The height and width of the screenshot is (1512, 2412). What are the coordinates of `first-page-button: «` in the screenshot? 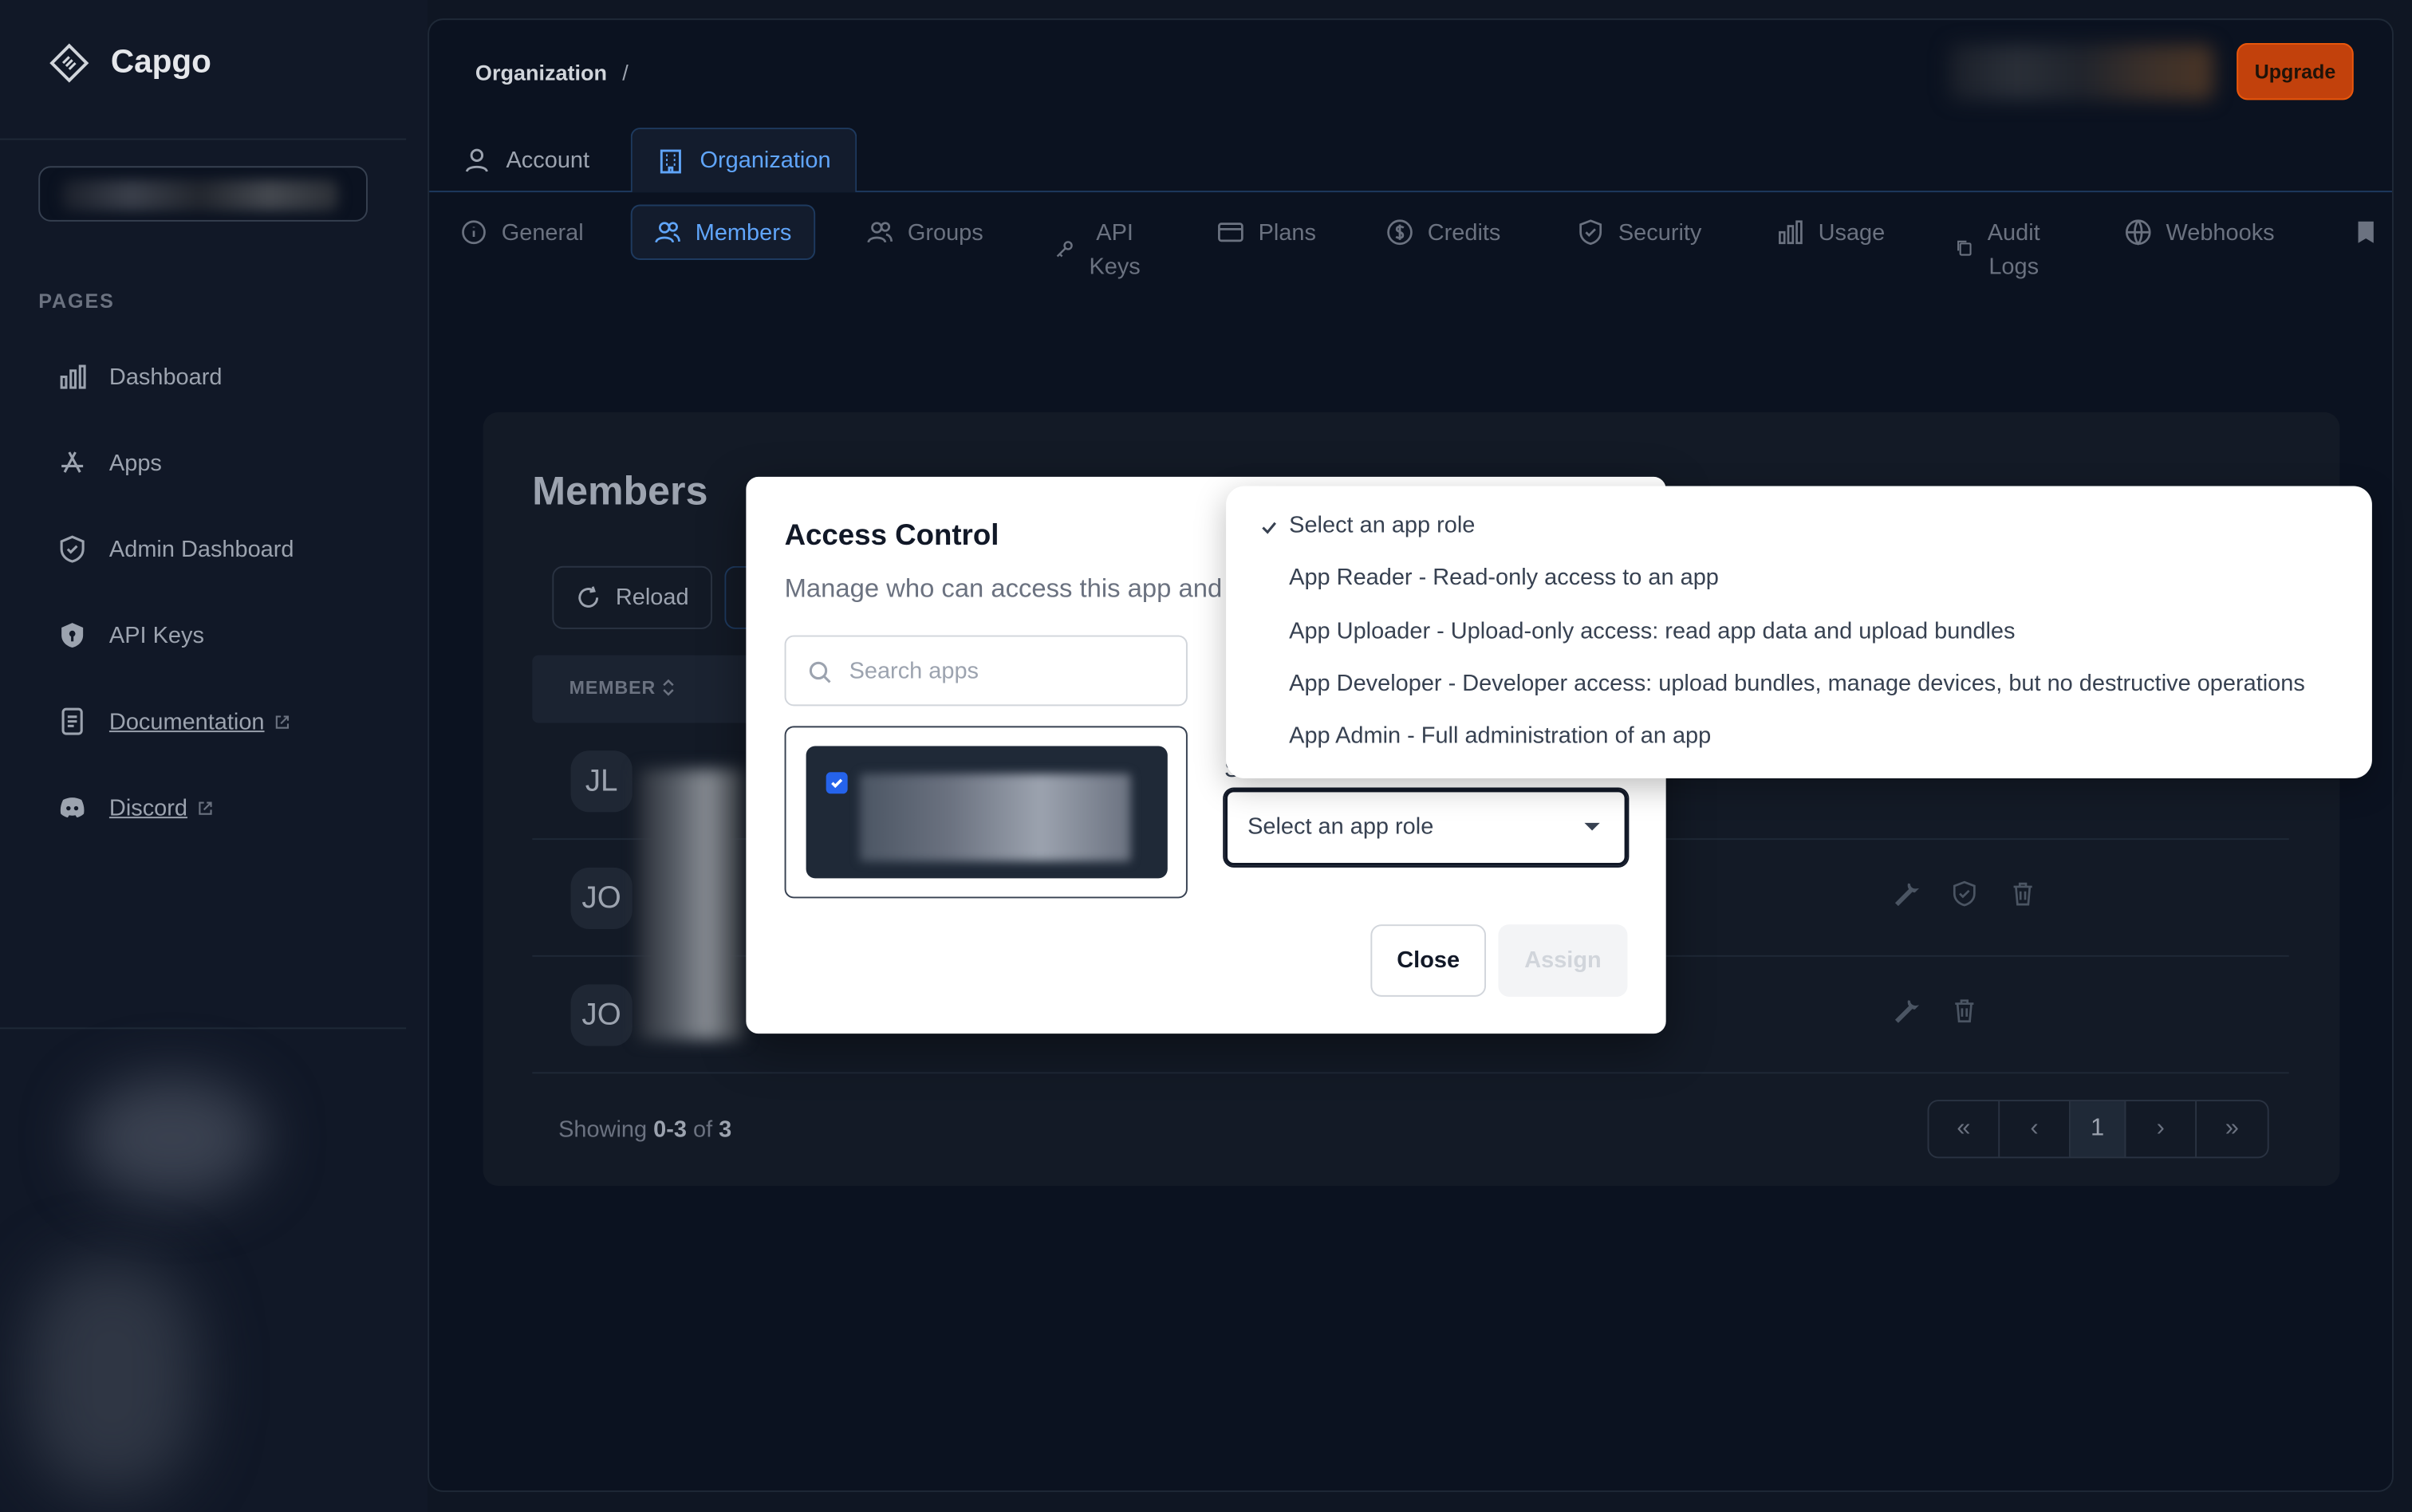 It's located at (1965, 1129).